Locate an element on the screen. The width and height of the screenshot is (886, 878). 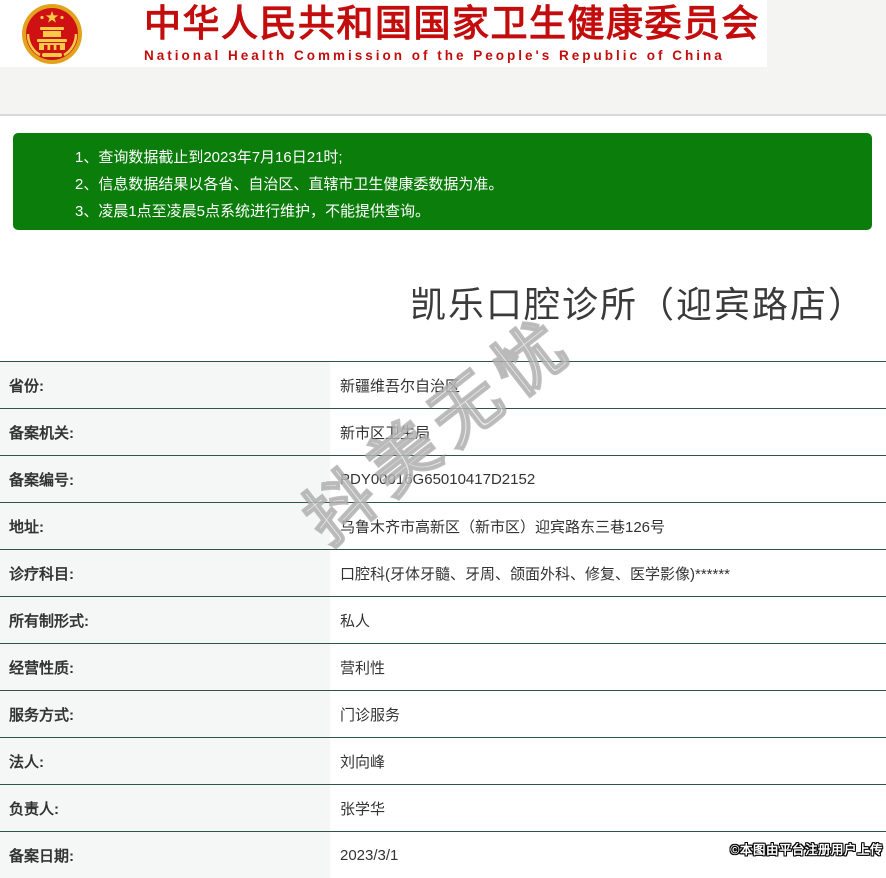
china-national-emblem-icon is located at coordinates (52, 34).